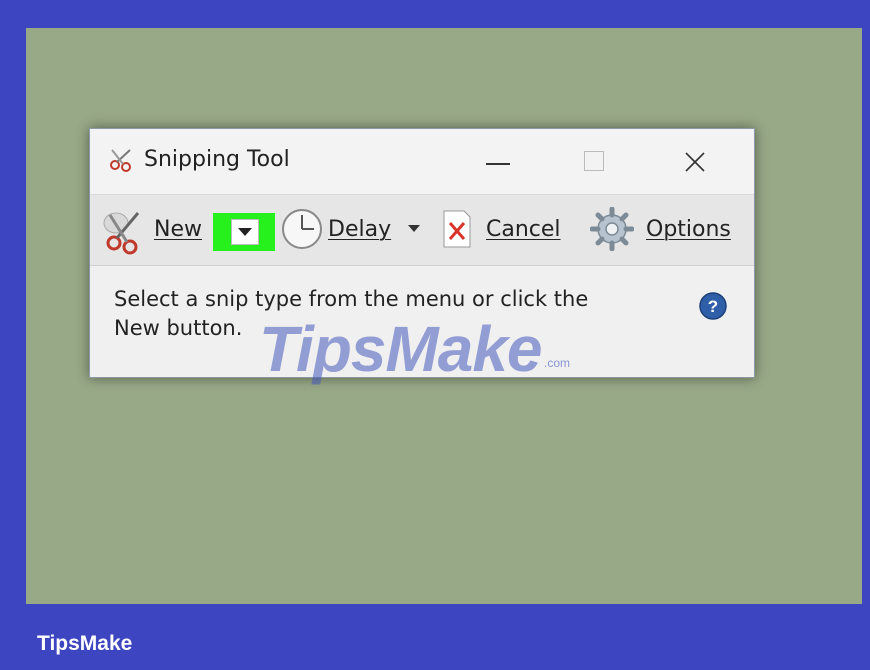  I want to click on new-button: New, so click(155, 230).